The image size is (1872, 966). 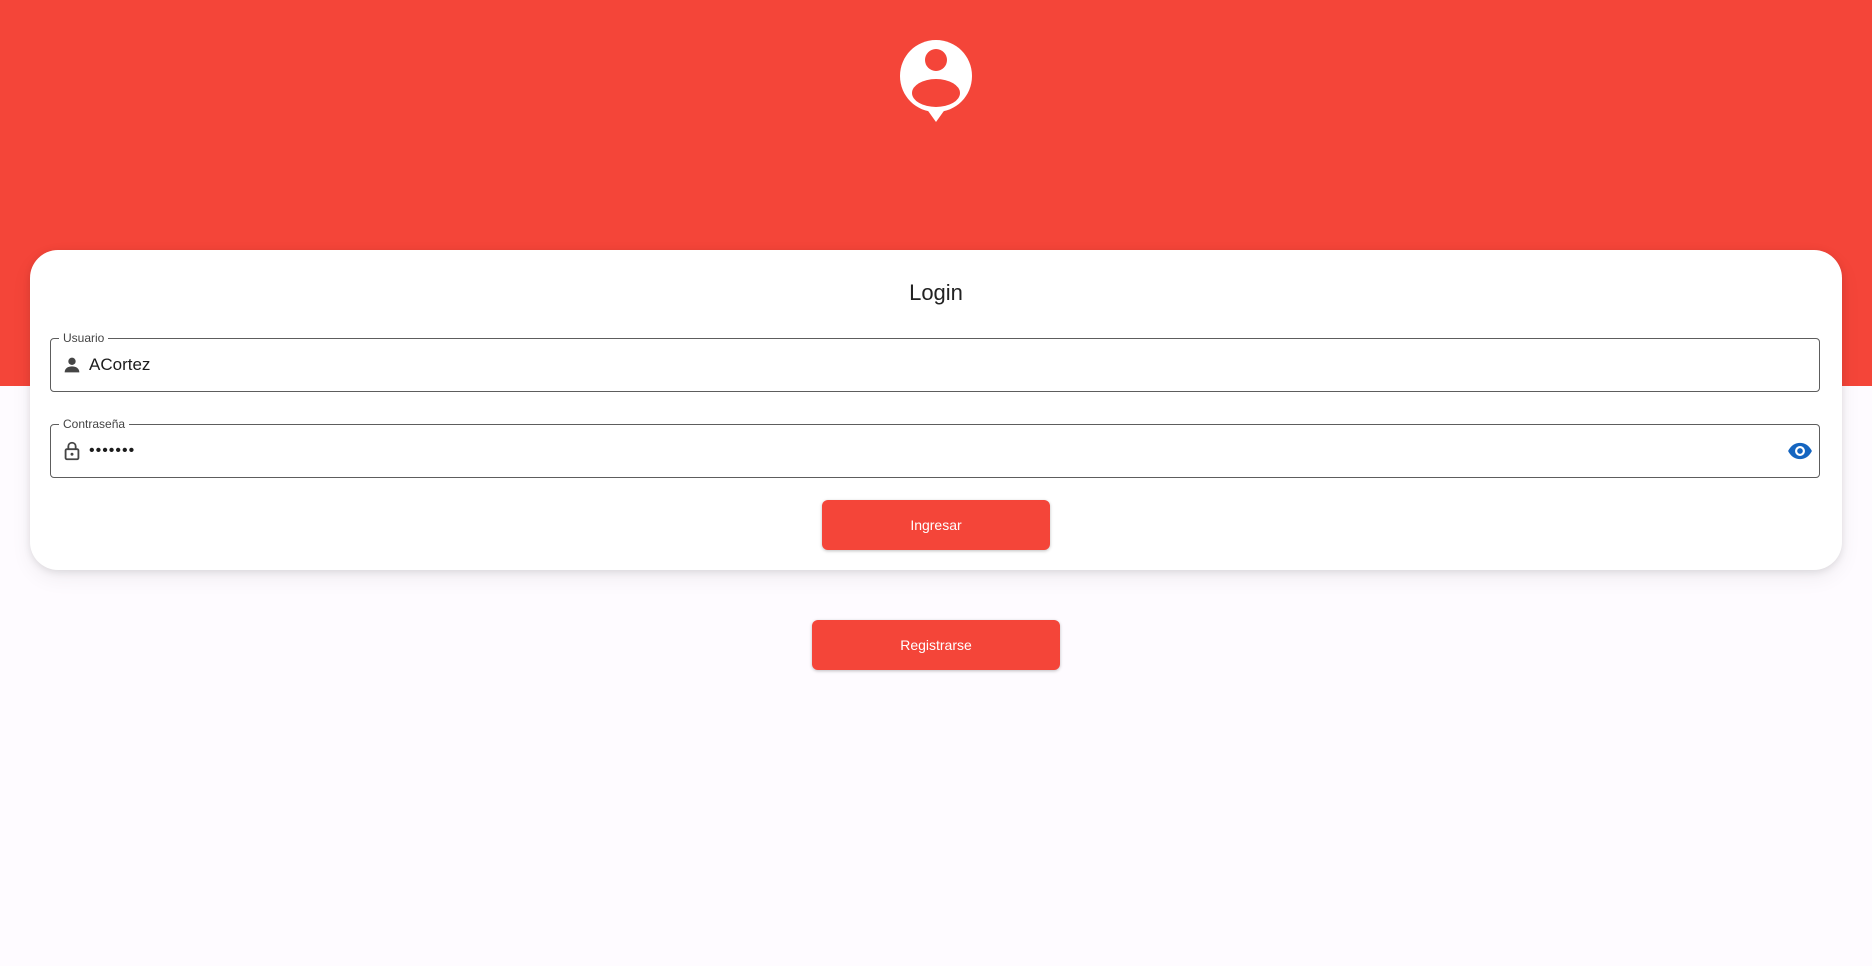 What do you see at coordinates (936, 292) in the screenshot?
I see `login-title: Login` at bounding box center [936, 292].